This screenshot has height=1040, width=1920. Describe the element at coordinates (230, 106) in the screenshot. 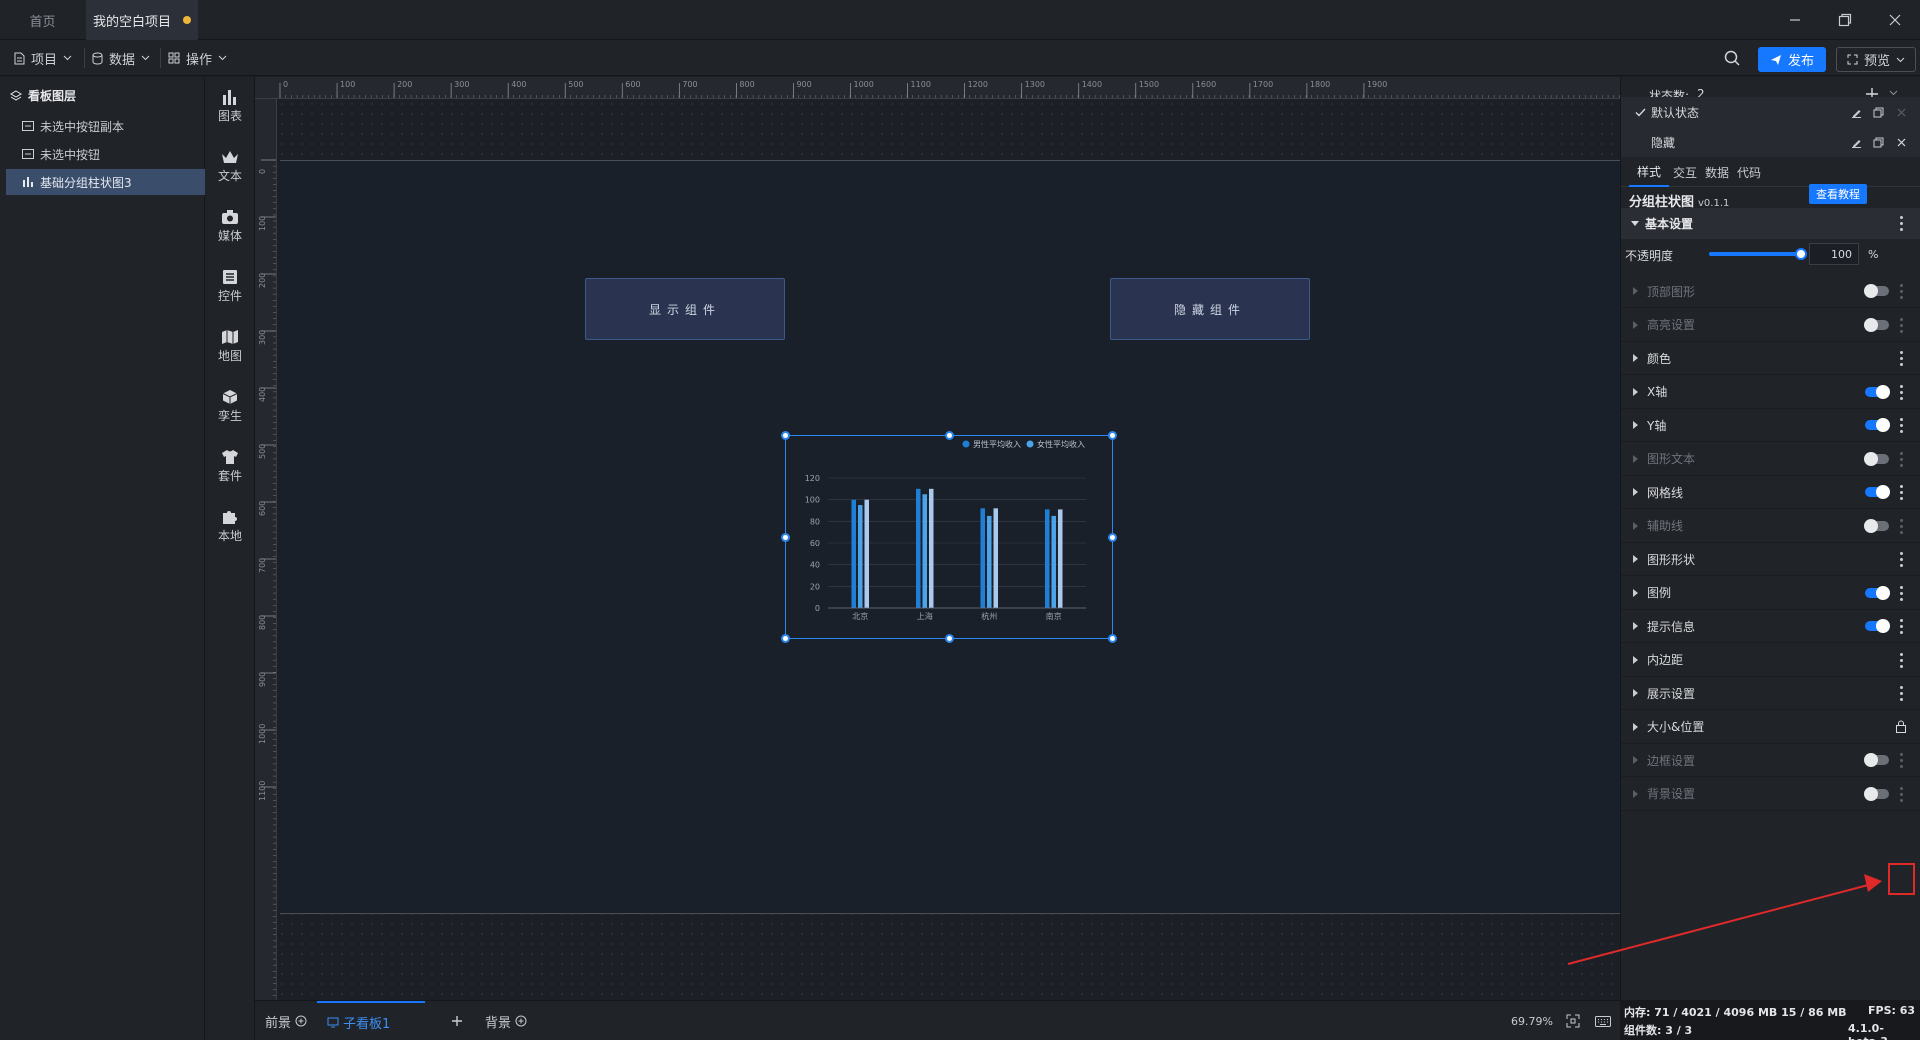

I see `tool-chart: 图表` at that location.